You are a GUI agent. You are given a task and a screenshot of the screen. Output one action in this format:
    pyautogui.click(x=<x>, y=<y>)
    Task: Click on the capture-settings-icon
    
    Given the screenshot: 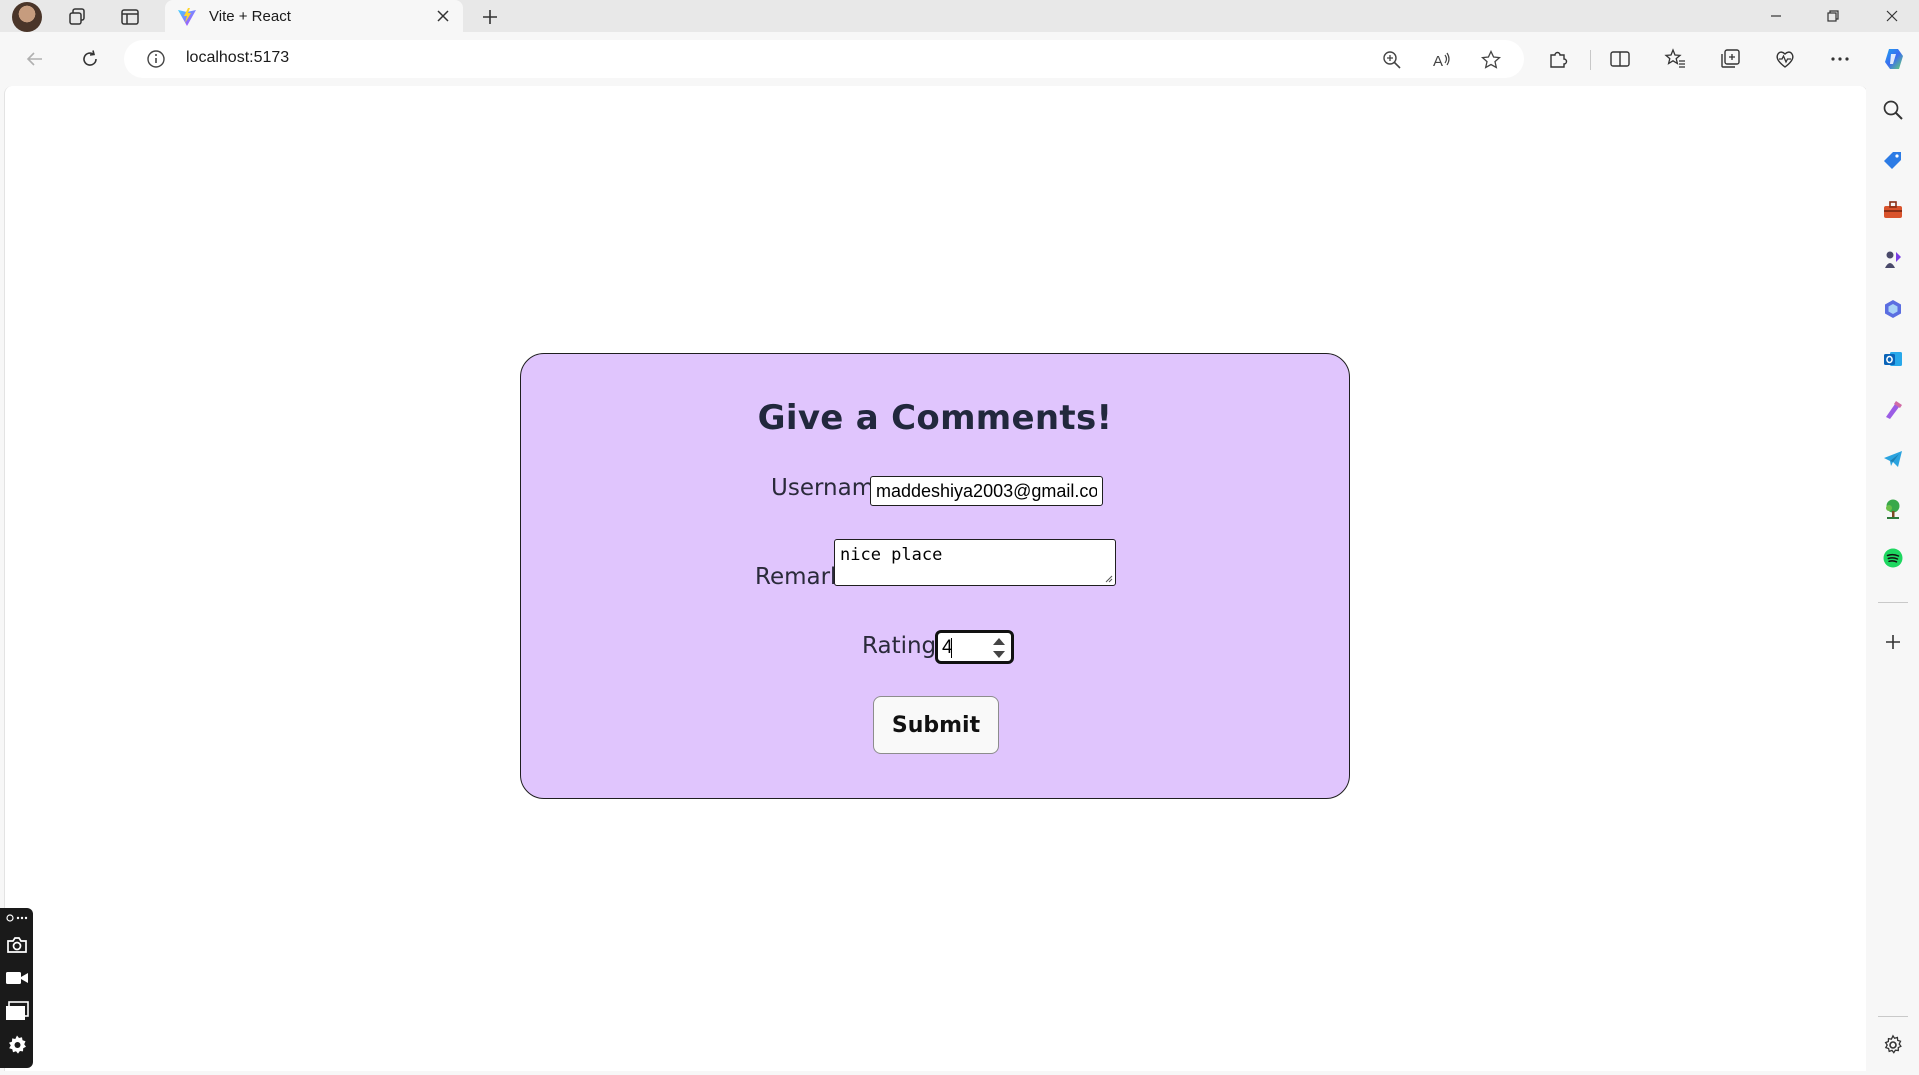 What is the action you would take?
    pyautogui.click(x=16, y=1044)
    